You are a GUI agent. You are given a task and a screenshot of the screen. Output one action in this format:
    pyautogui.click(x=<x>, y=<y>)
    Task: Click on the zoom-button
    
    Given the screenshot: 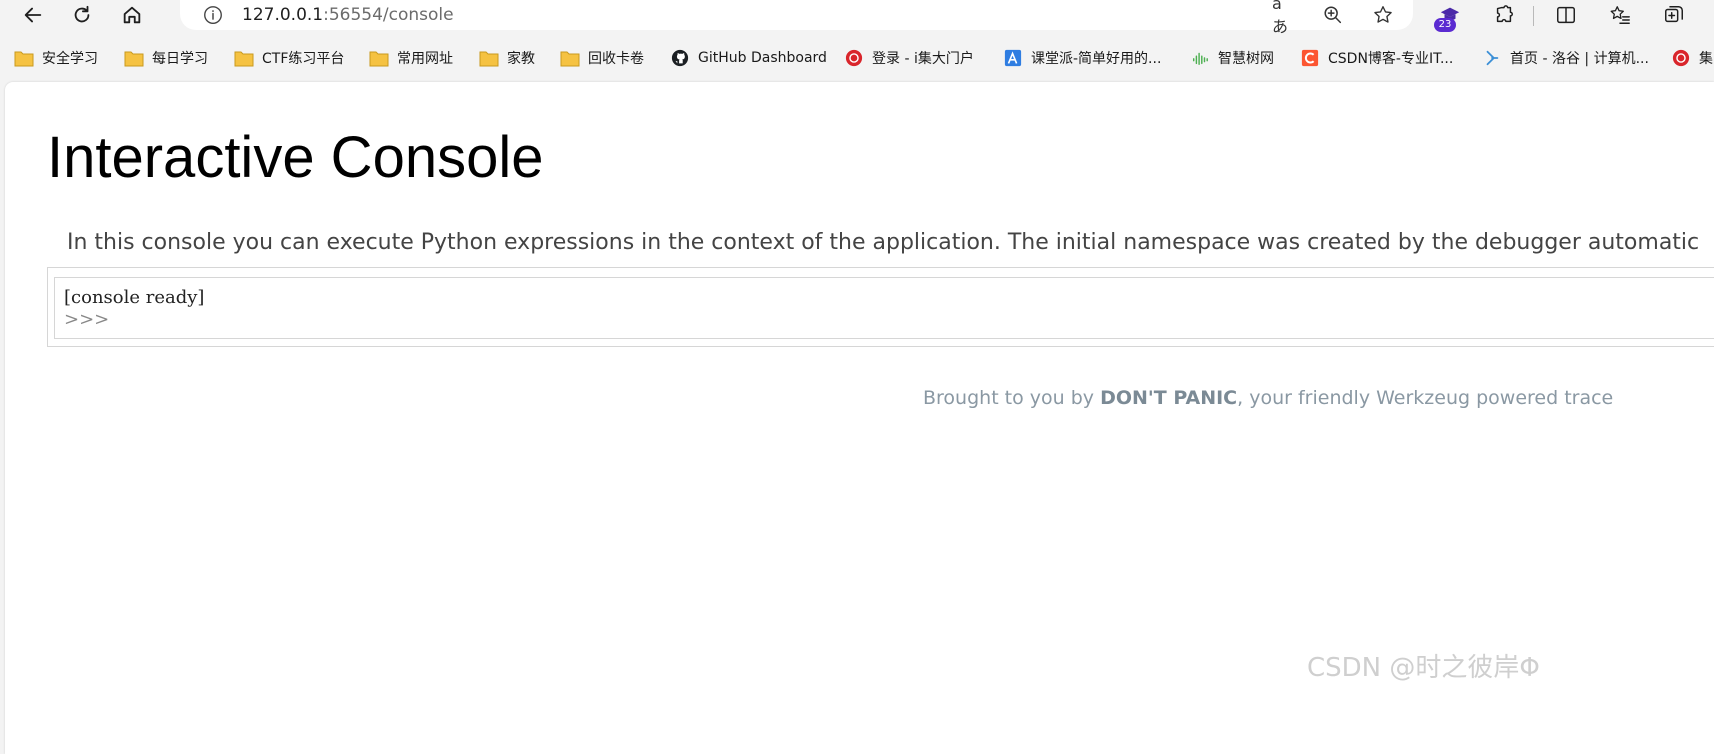 What is the action you would take?
    pyautogui.click(x=1333, y=15)
    